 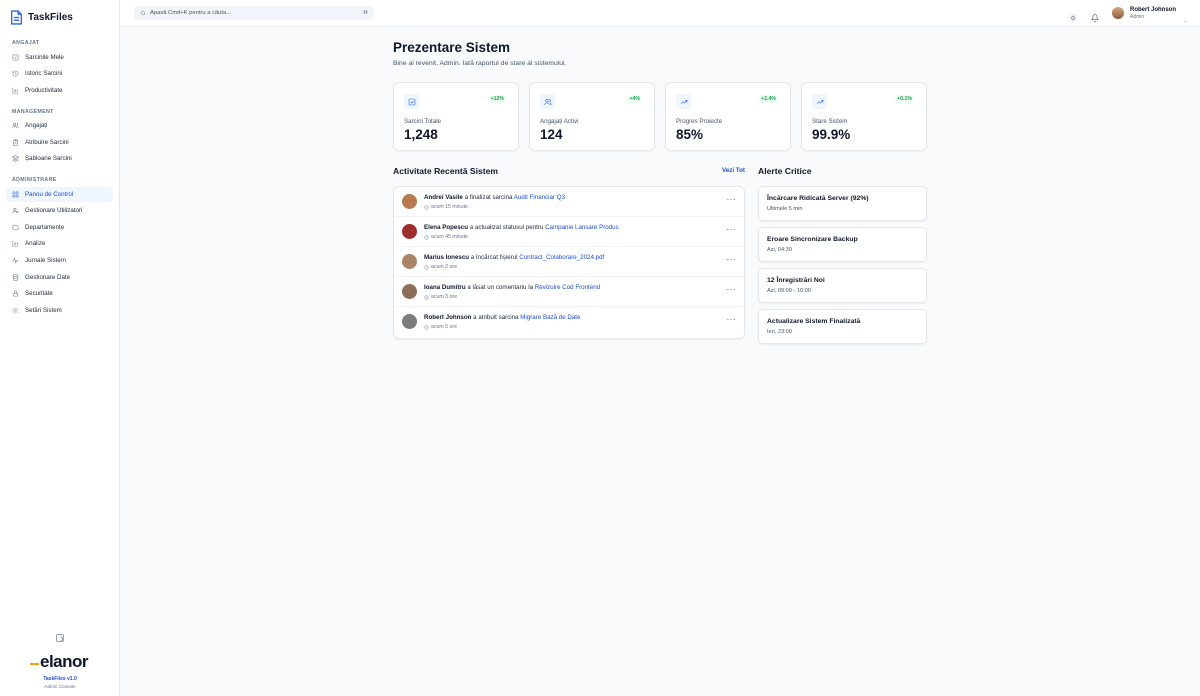 I want to click on stat-card-angajati-activi: +4% Angajați Activi 124, so click(x=592, y=116).